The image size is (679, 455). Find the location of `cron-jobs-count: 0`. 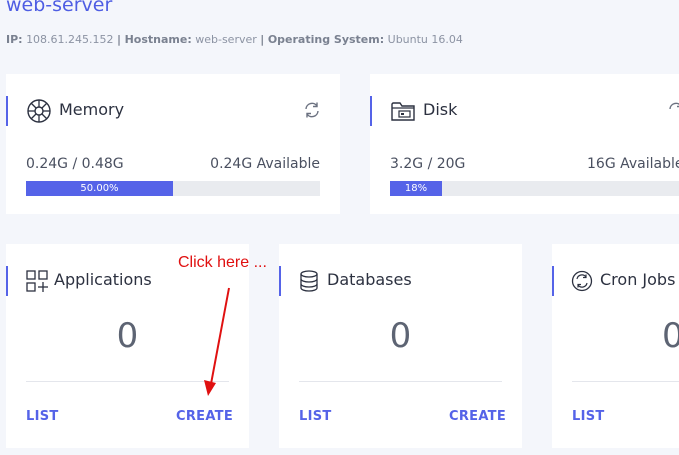

cron-jobs-count: 0 is located at coordinates (670, 336).